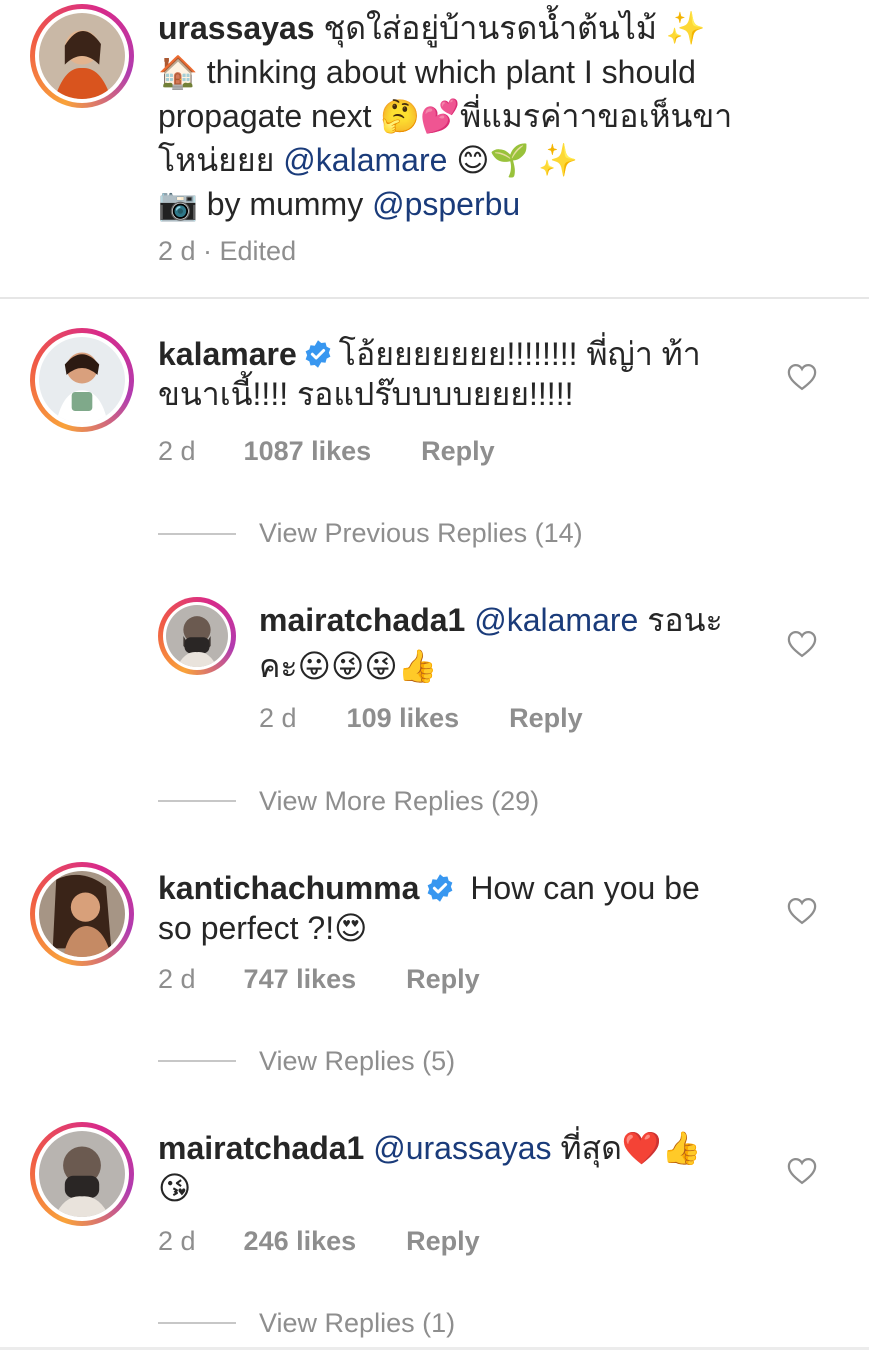  Describe the element at coordinates (82, 380) in the screenshot. I see `avatar-kalamare` at that location.